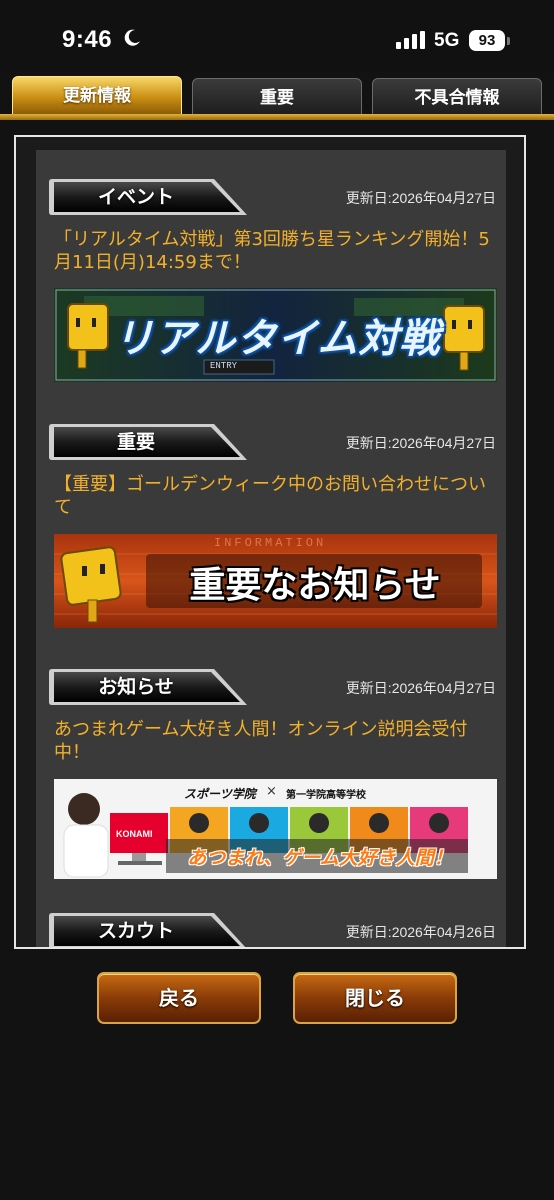 The width and height of the screenshot is (554, 1200). What do you see at coordinates (274, 741) in the screenshot?
I see `news-headline: あつまれゲーム大好き人間！オンライン説明会受付中！` at bounding box center [274, 741].